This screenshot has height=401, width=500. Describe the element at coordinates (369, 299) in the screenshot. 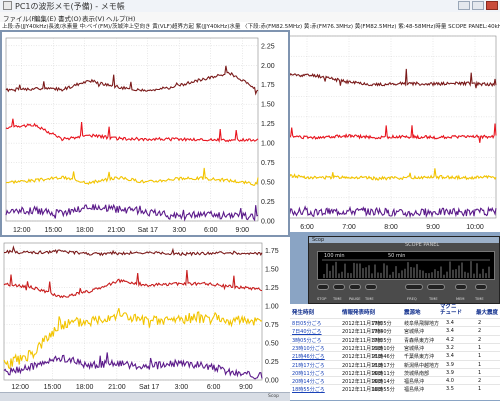

I see `scope-btn-label-time2: TIME` at that location.